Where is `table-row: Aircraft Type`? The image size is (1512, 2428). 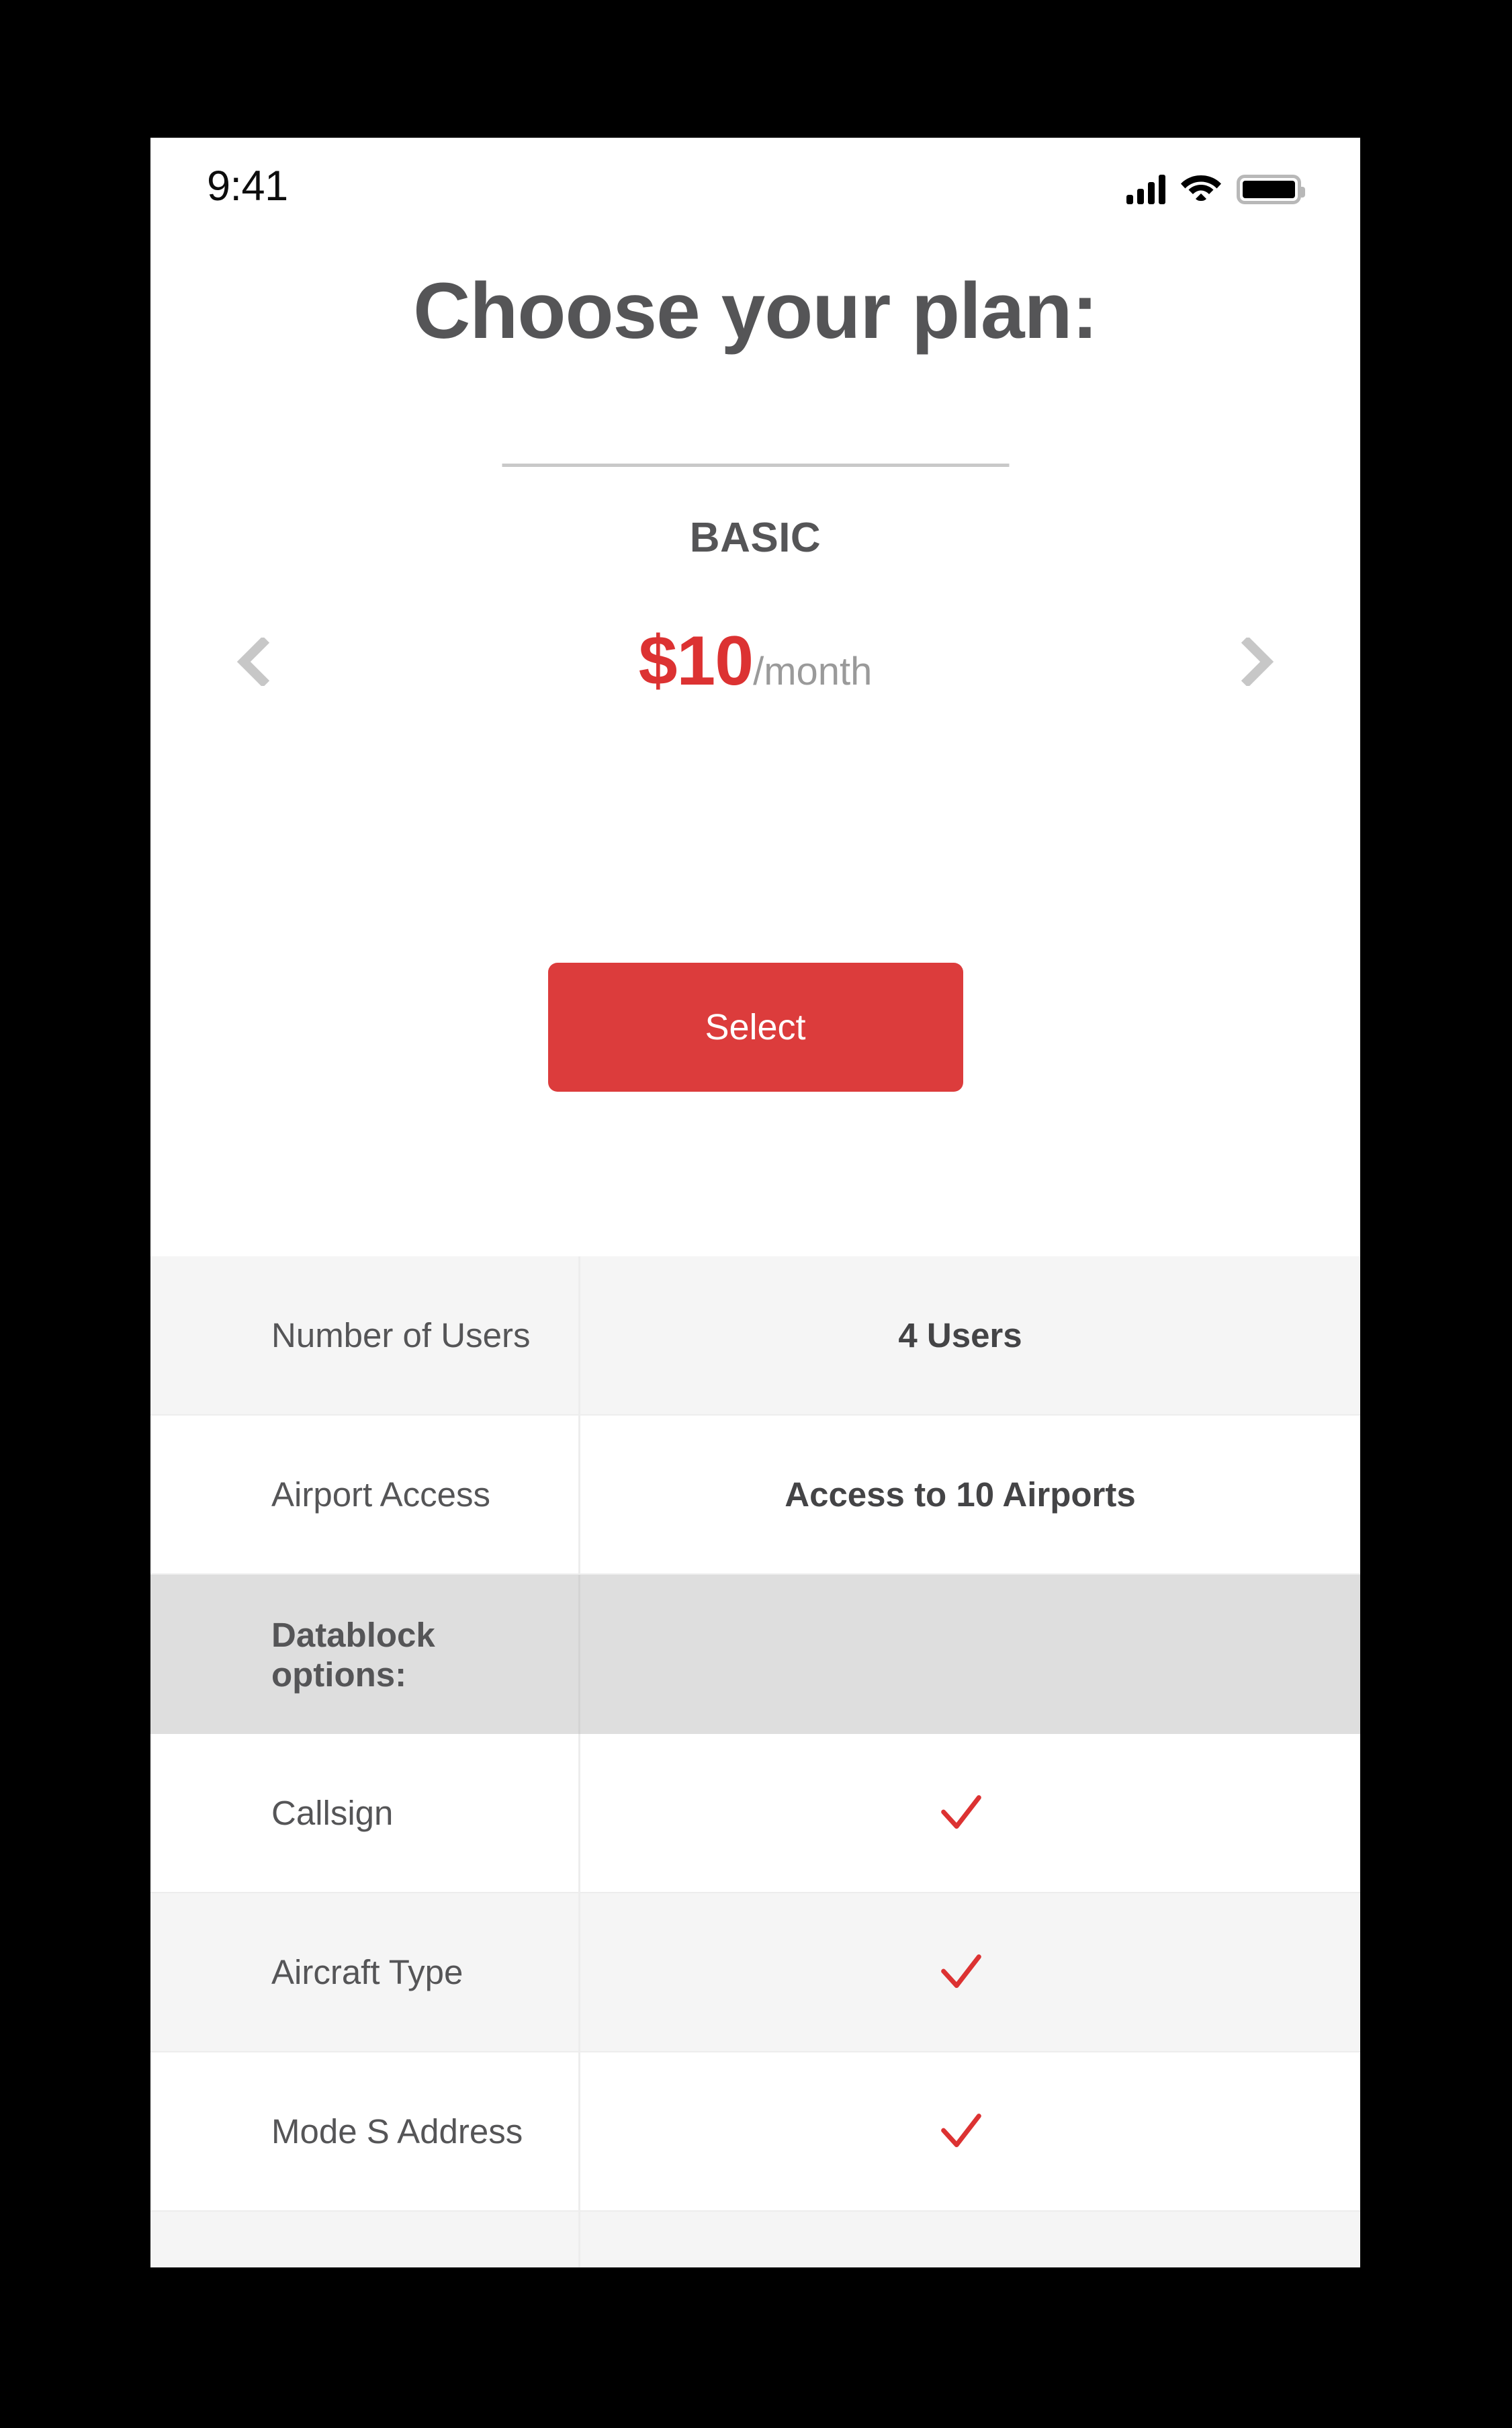
table-row: Aircraft Type is located at coordinates (755, 1972).